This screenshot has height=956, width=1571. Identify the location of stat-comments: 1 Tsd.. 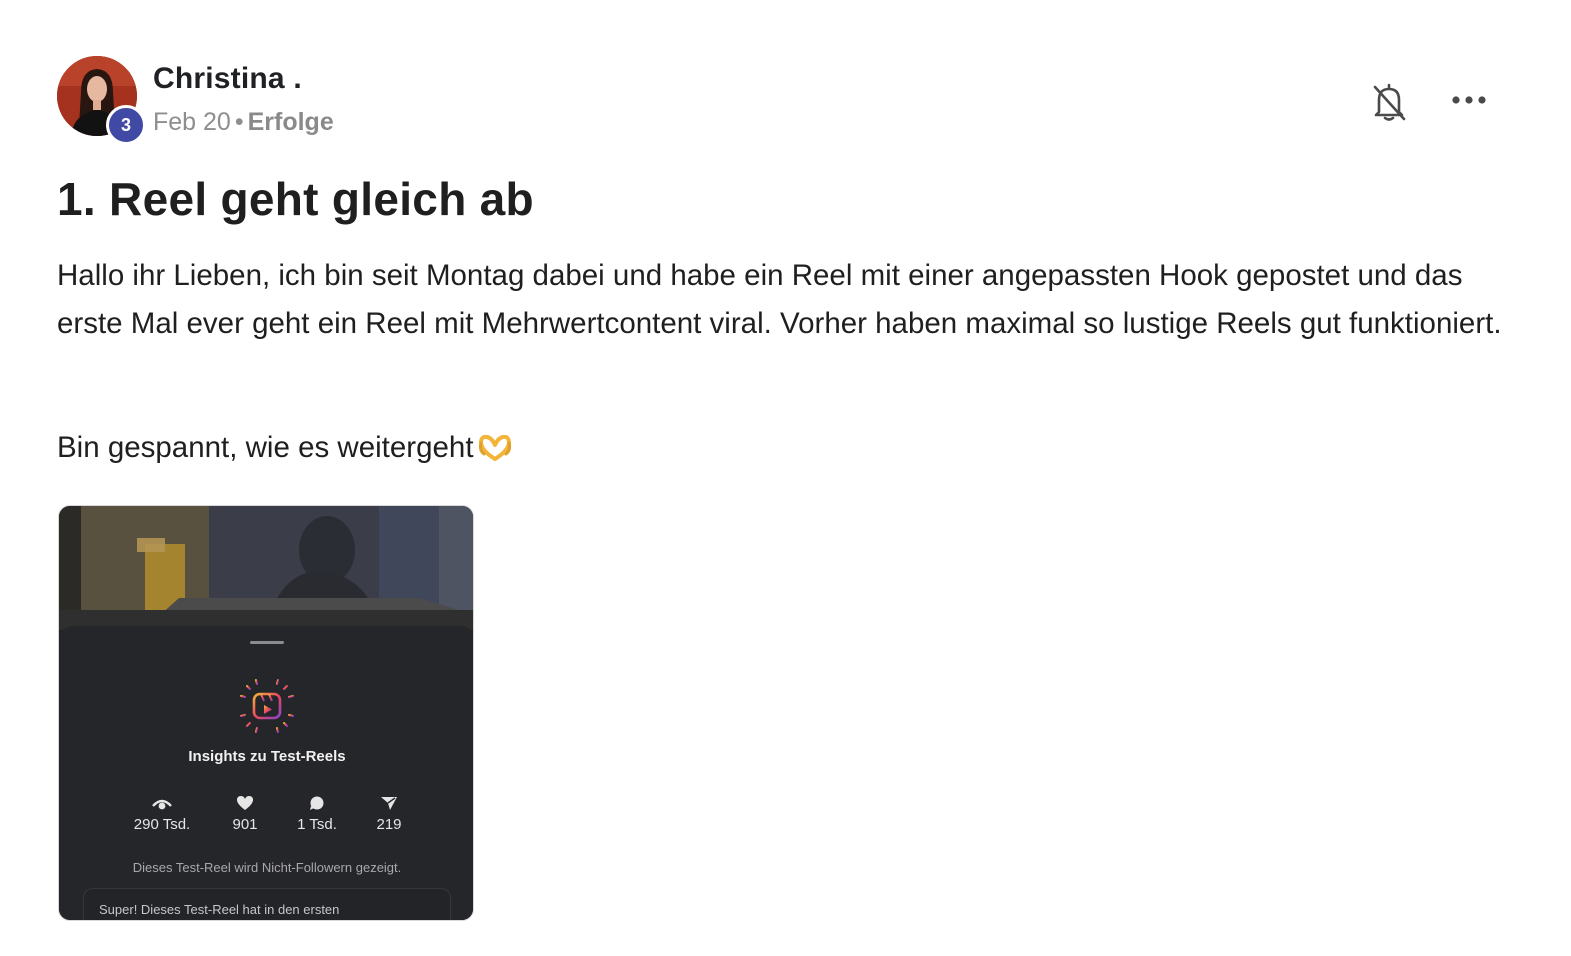
(317, 813).